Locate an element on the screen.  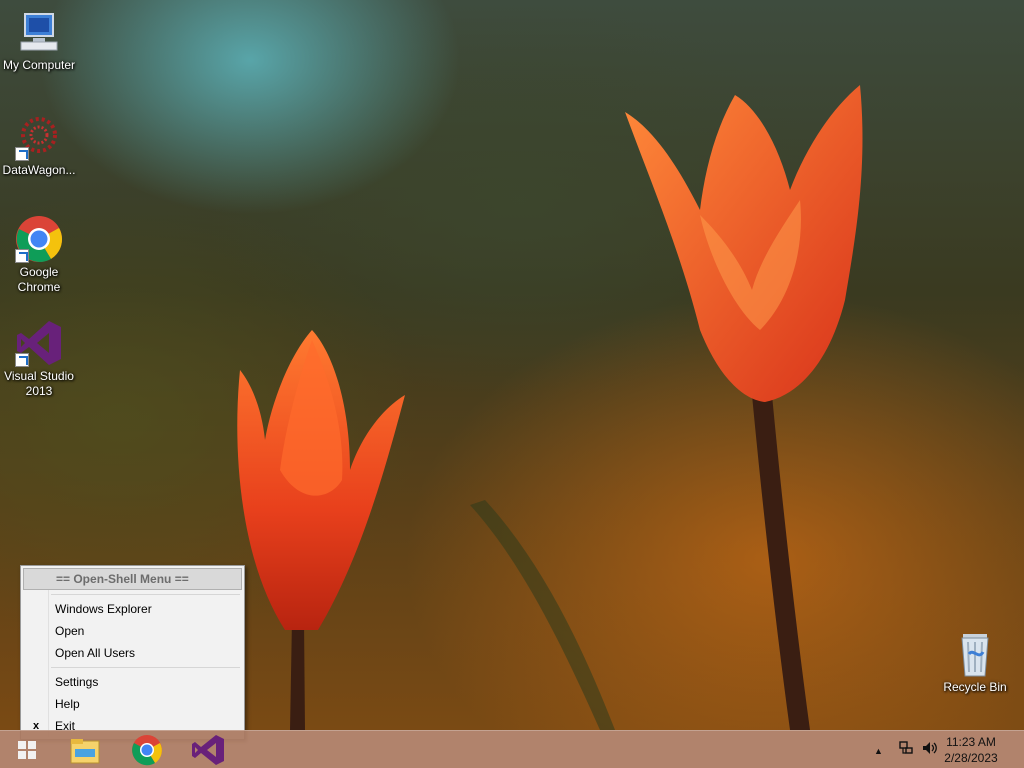
network-tray-button is located at coordinates (906, 754).